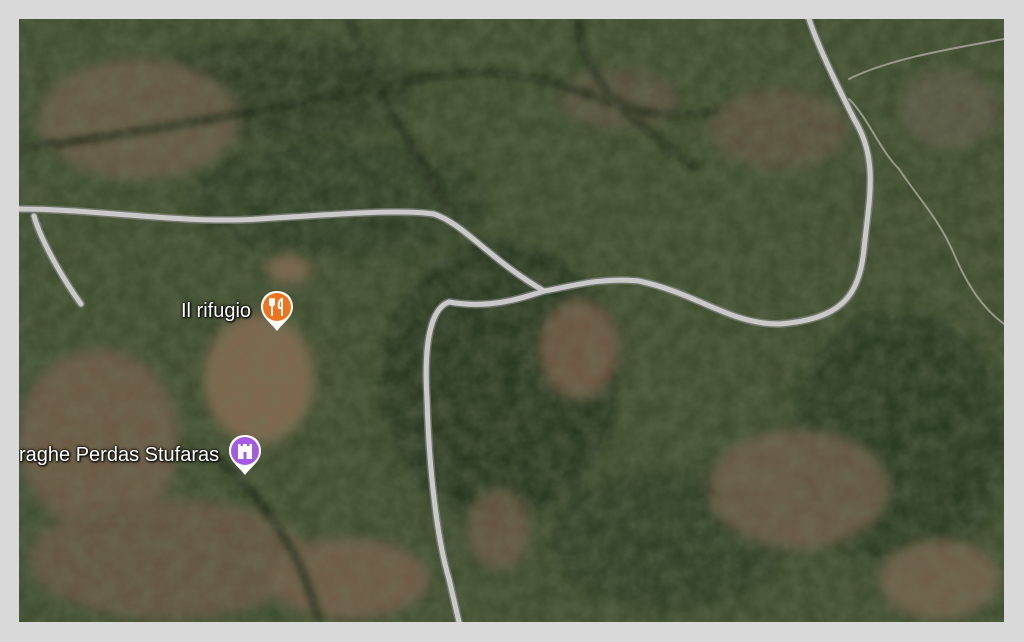 This screenshot has height=642, width=1024. Describe the element at coordinates (119, 454) in the screenshot. I see `poi-label: raghe Perdas Stufaras` at that location.